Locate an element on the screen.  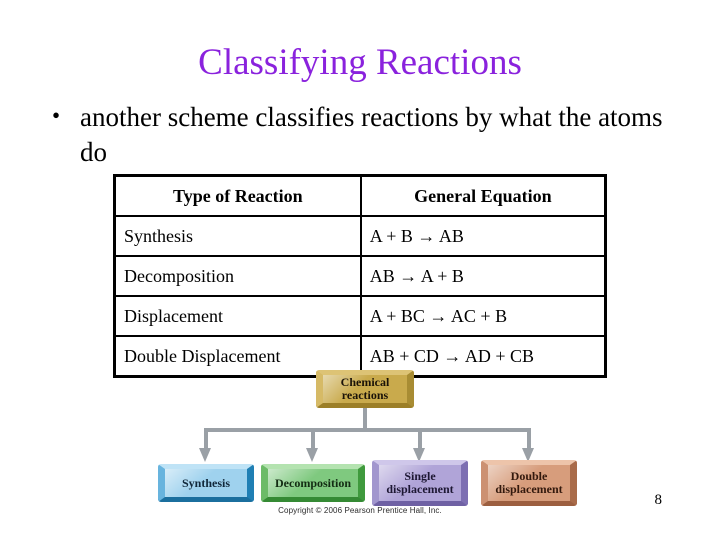
diagram-box-single-displacement: Single displacement is located at coordinates (420, 483).